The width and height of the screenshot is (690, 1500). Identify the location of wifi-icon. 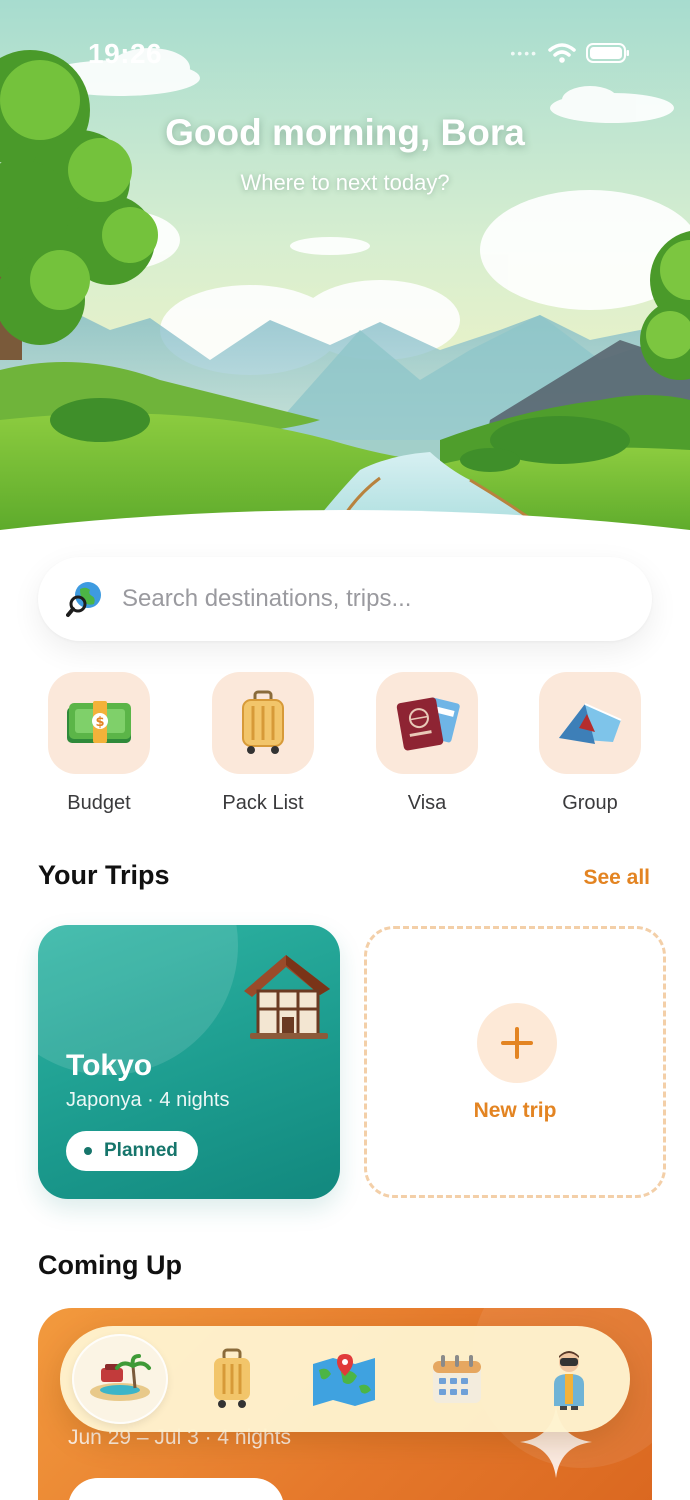
(562, 53).